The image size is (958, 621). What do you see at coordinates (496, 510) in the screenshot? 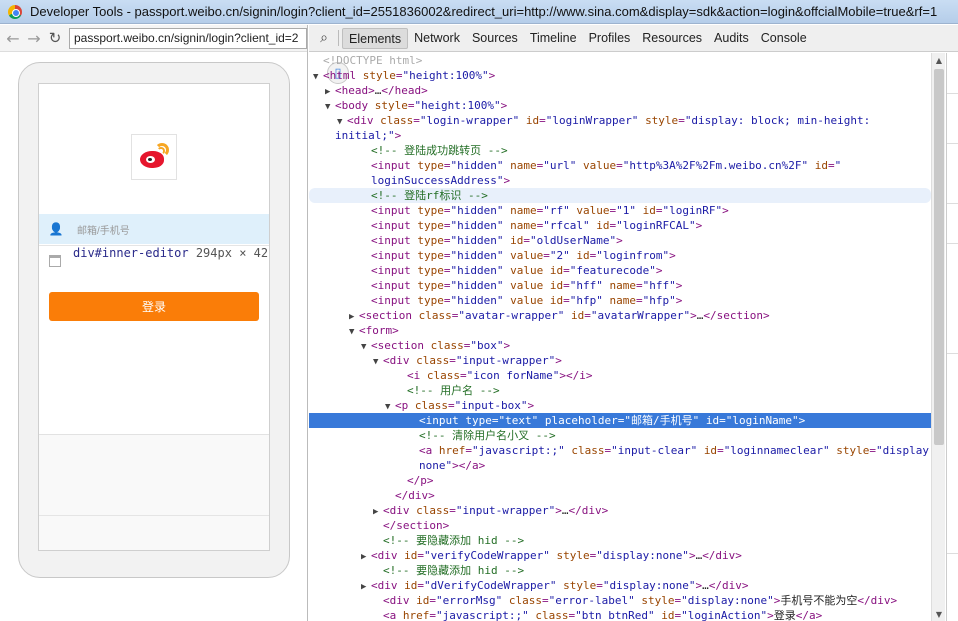
I see `dom-node-text: <div class="input-wrapper">…</div>` at bounding box center [496, 510].